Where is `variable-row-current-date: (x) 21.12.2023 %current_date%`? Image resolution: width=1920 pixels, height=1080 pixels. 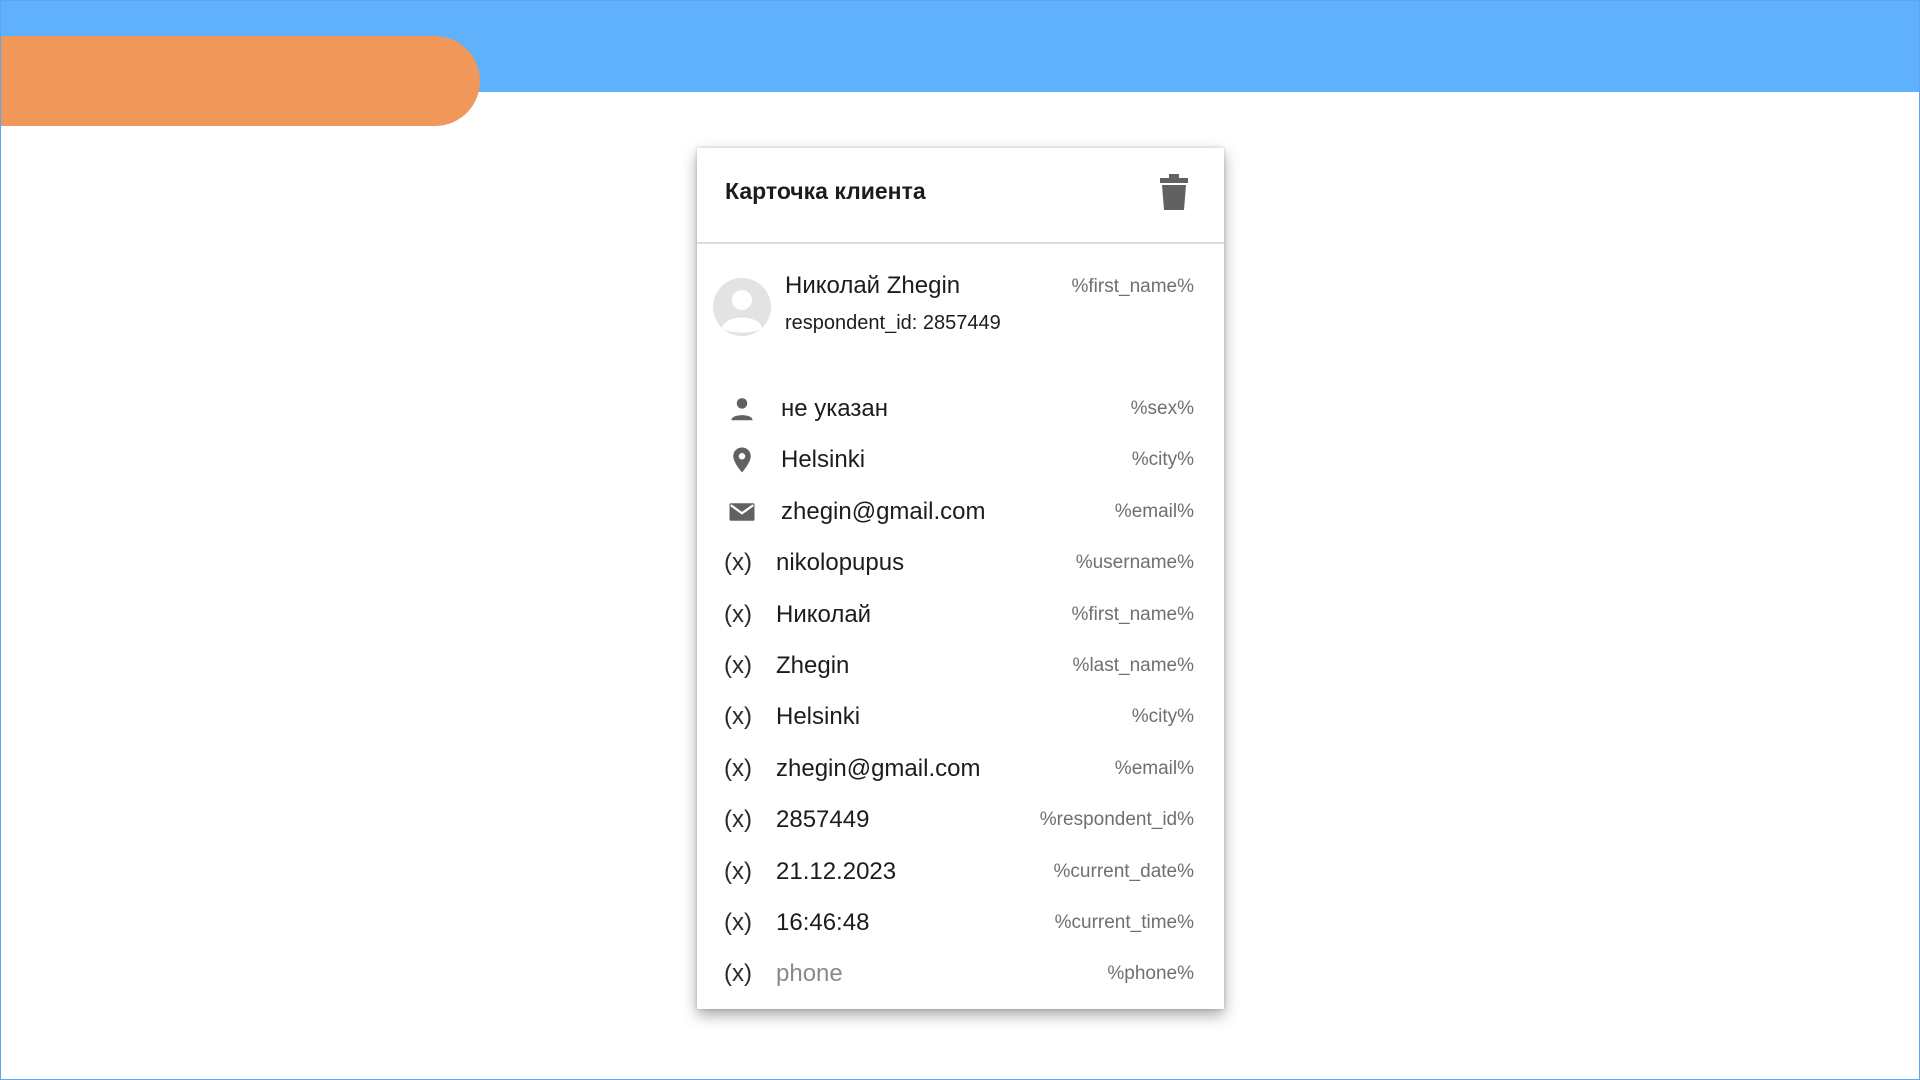 variable-row-current-date: (x) 21.12.2023 %current_date% is located at coordinates (960, 872).